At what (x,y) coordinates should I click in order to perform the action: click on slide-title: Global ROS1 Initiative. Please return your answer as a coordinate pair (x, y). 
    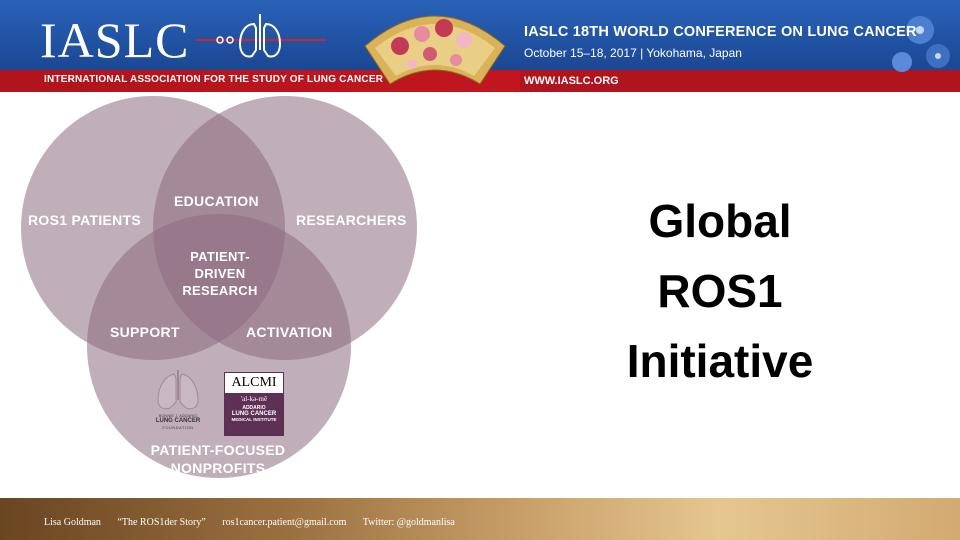
    Looking at the image, I should click on (720, 291).